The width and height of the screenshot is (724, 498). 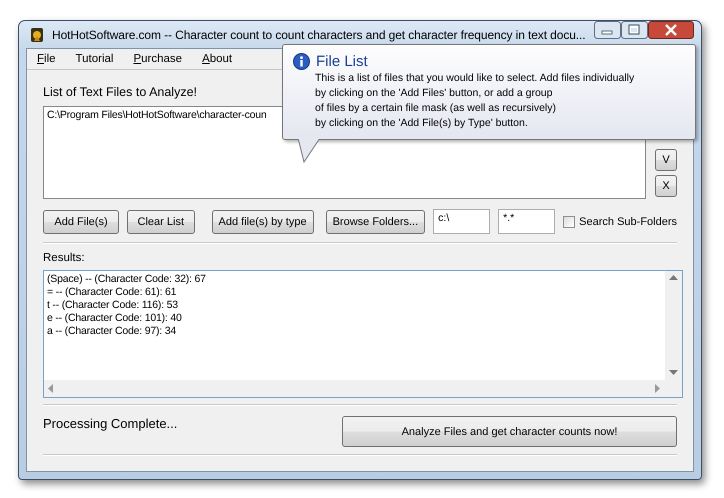 What do you see at coordinates (607, 30) in the screenshot?
I see `minimize-button` at bounding box center [607, 30].